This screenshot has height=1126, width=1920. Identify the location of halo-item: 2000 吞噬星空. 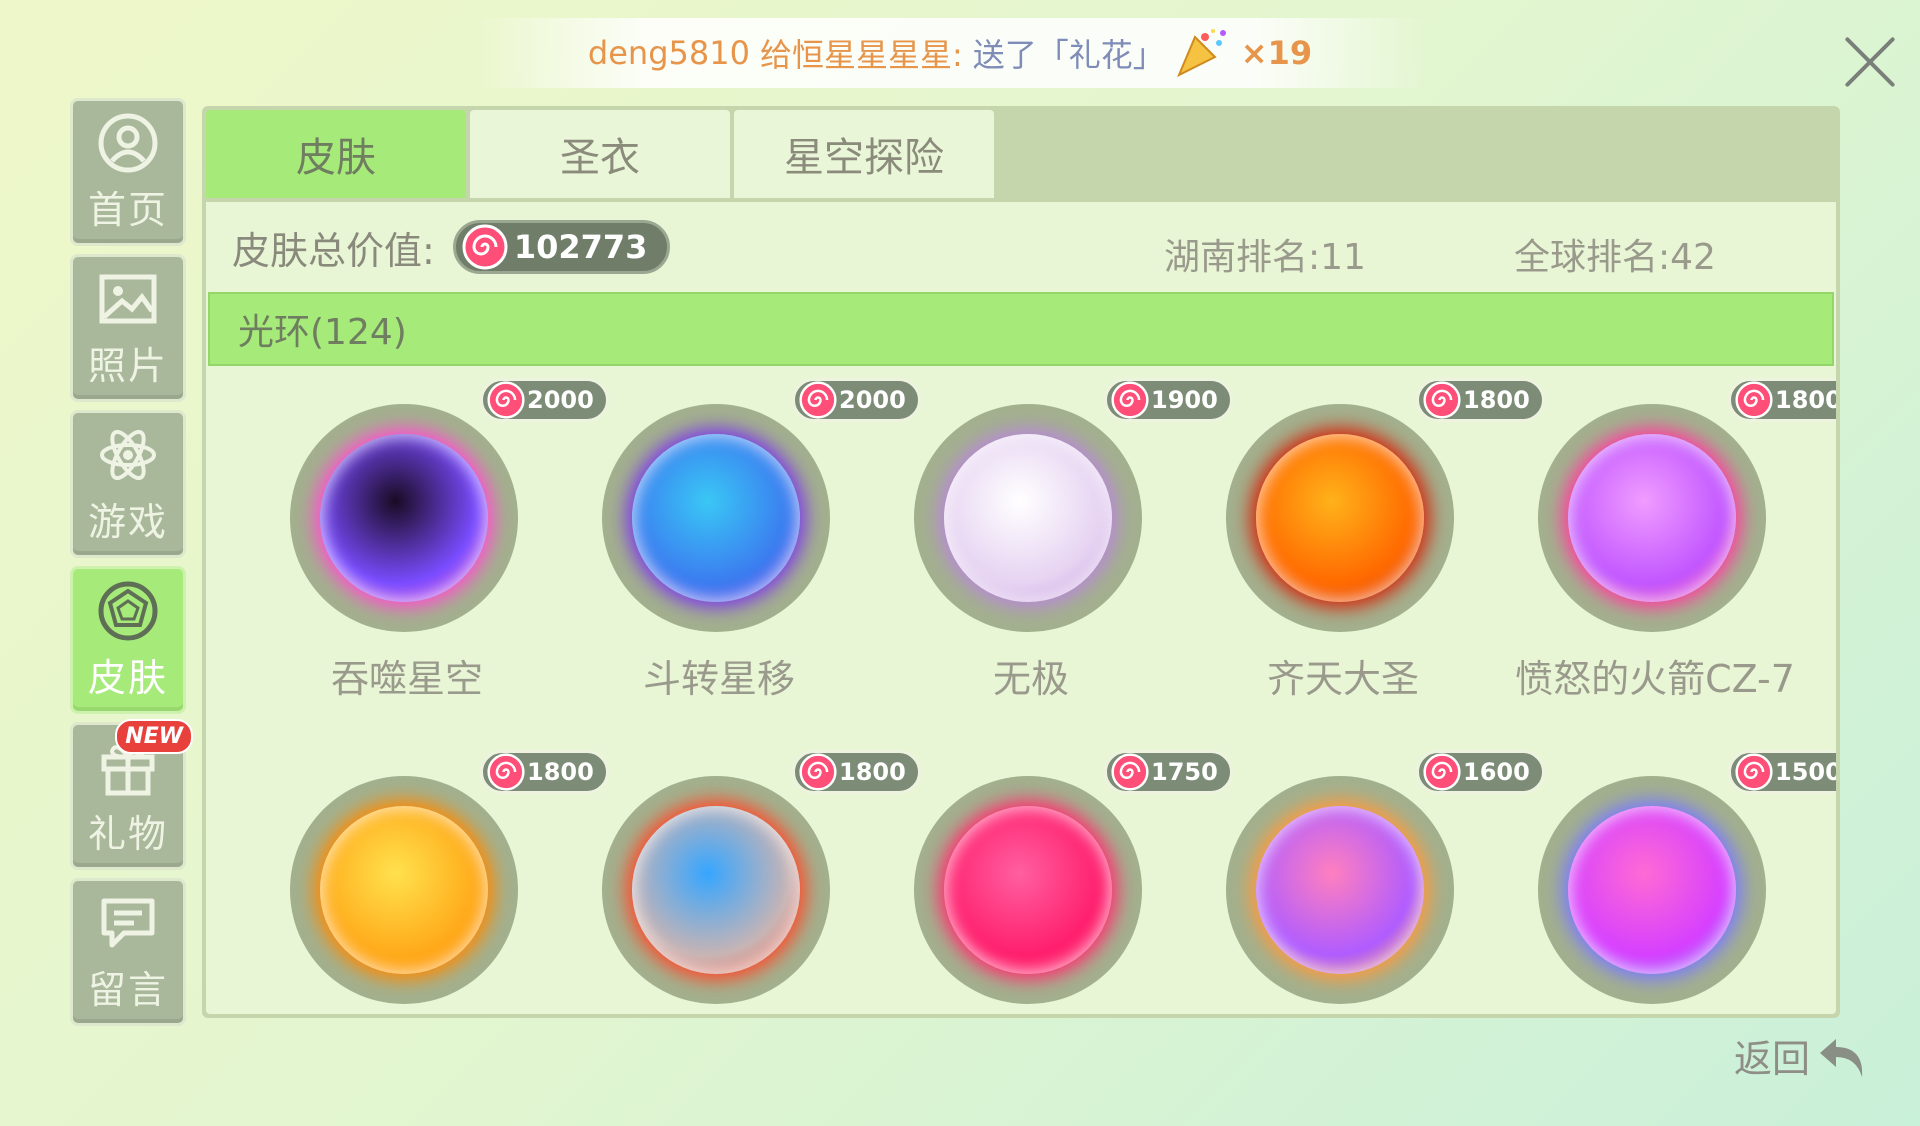
(425, 533).